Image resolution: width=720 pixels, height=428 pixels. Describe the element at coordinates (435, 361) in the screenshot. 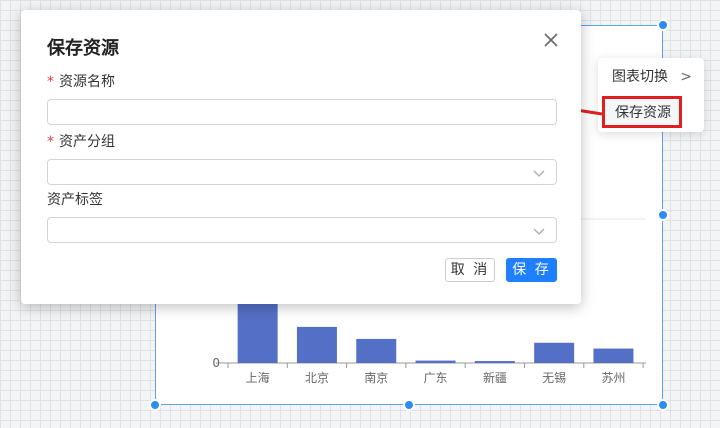

I see `bar-广东` at that location.